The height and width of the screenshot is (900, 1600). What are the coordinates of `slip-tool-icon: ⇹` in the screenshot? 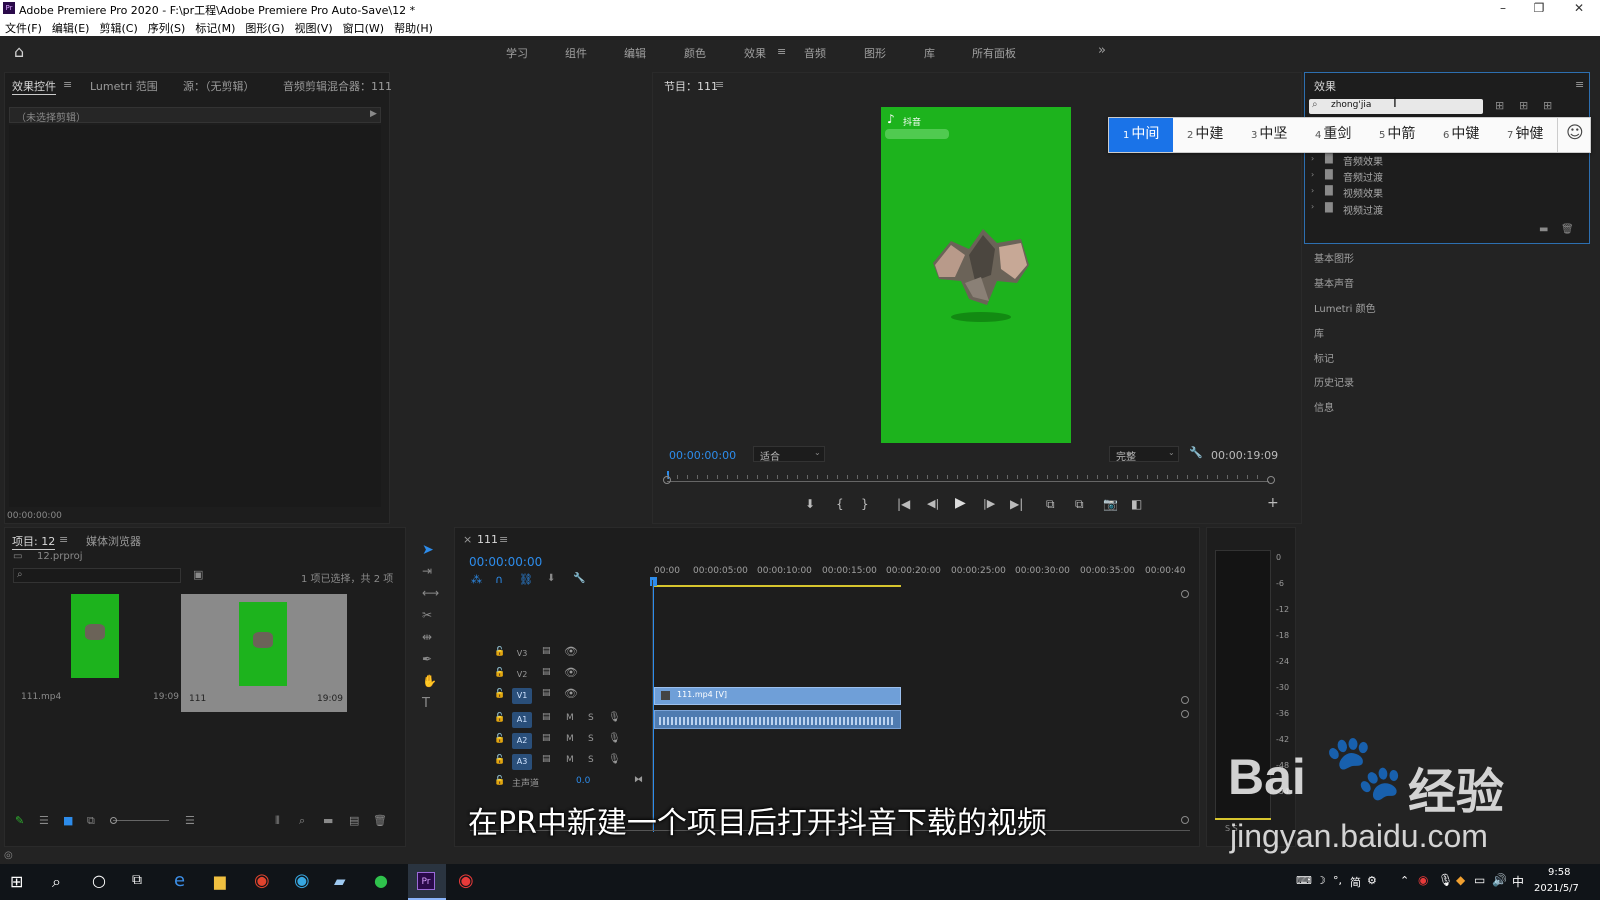 It's located at (427, 637).